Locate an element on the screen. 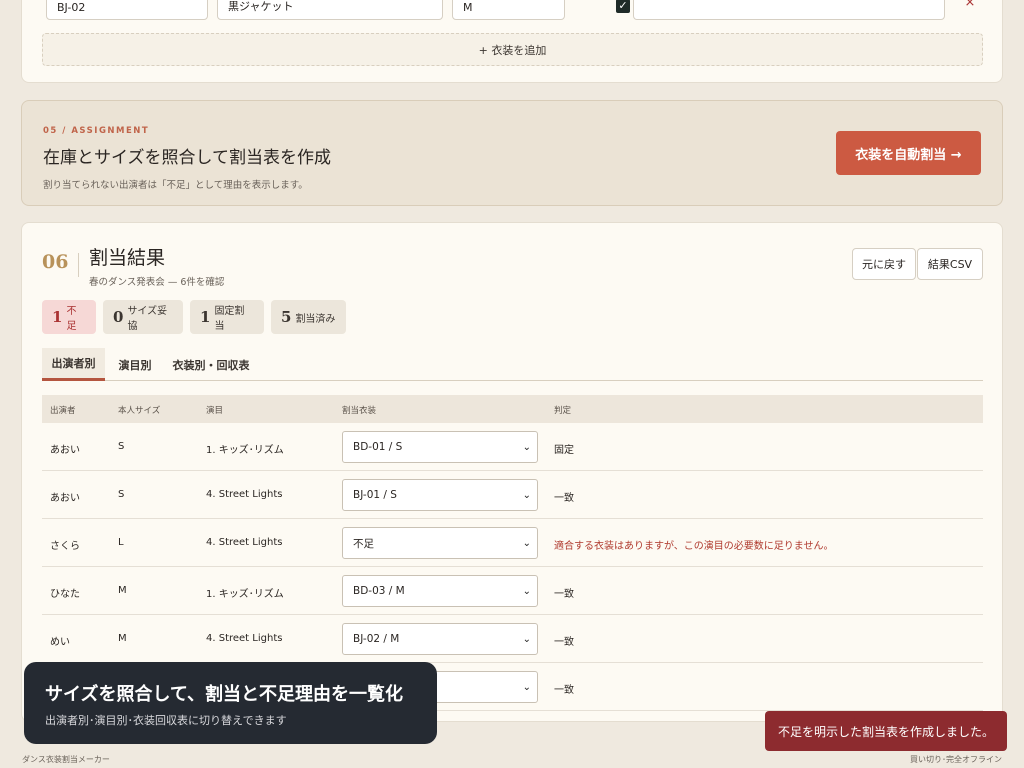 Image resolution: width=1024 pixels, height=768 pixels. select-value: BJ-01 / S is located at coordinates (375, 495).